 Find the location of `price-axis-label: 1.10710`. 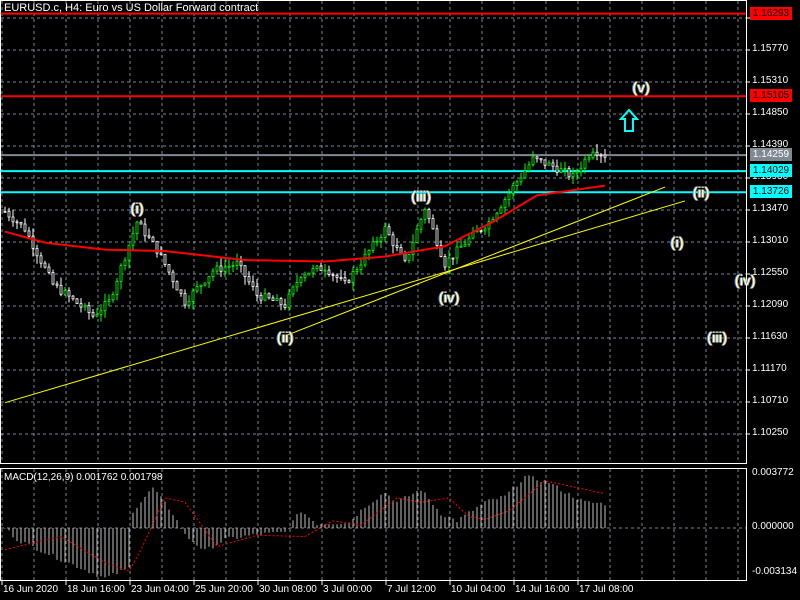

price-axis-label: 1.10710 is located at coordinates (770, 400).